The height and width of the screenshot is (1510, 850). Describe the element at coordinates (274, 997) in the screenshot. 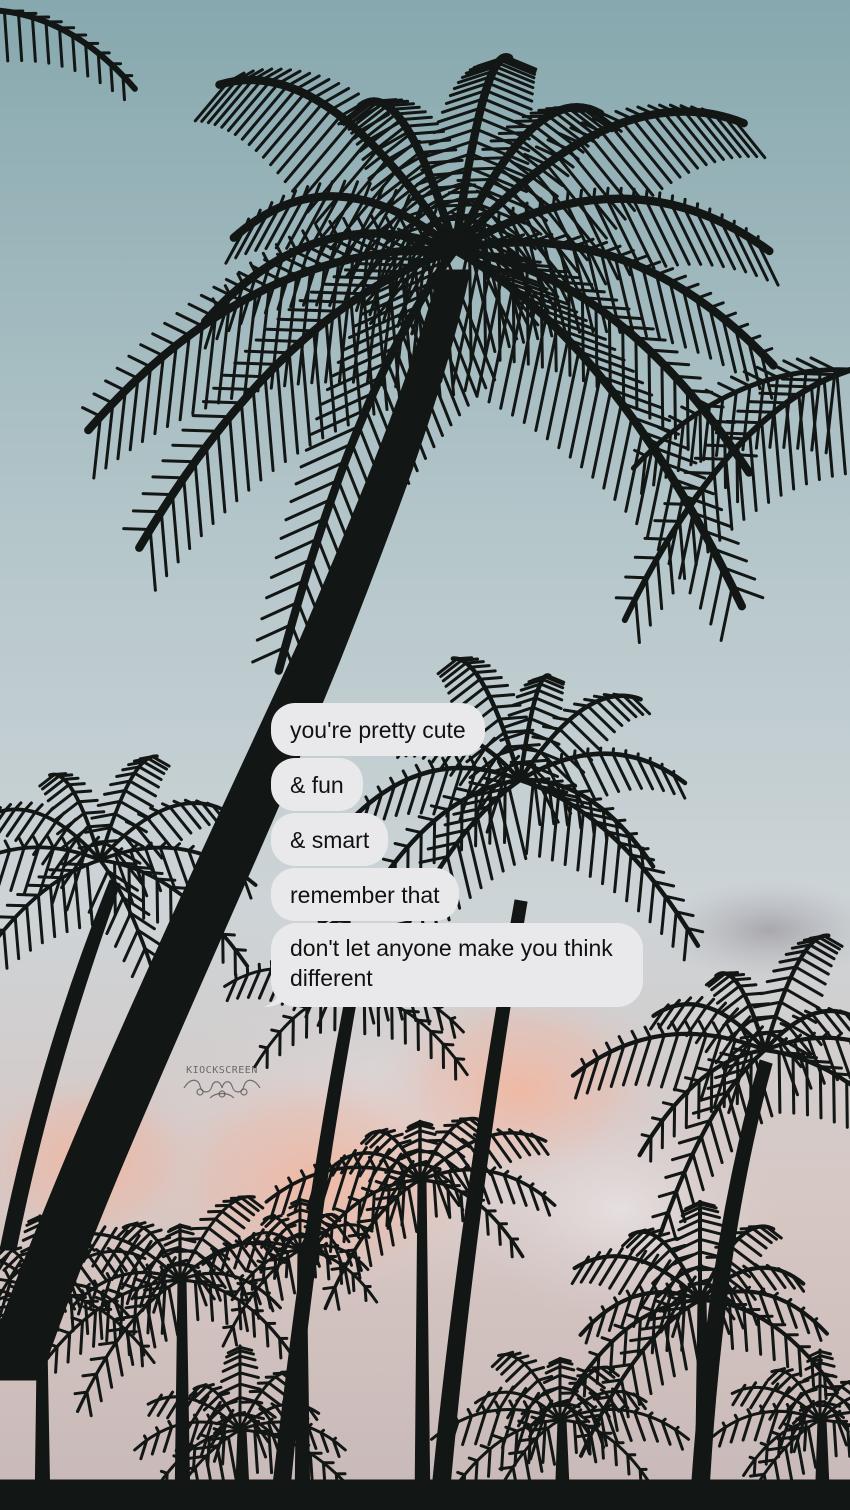

I see `bubble-tail-icon` at that location.